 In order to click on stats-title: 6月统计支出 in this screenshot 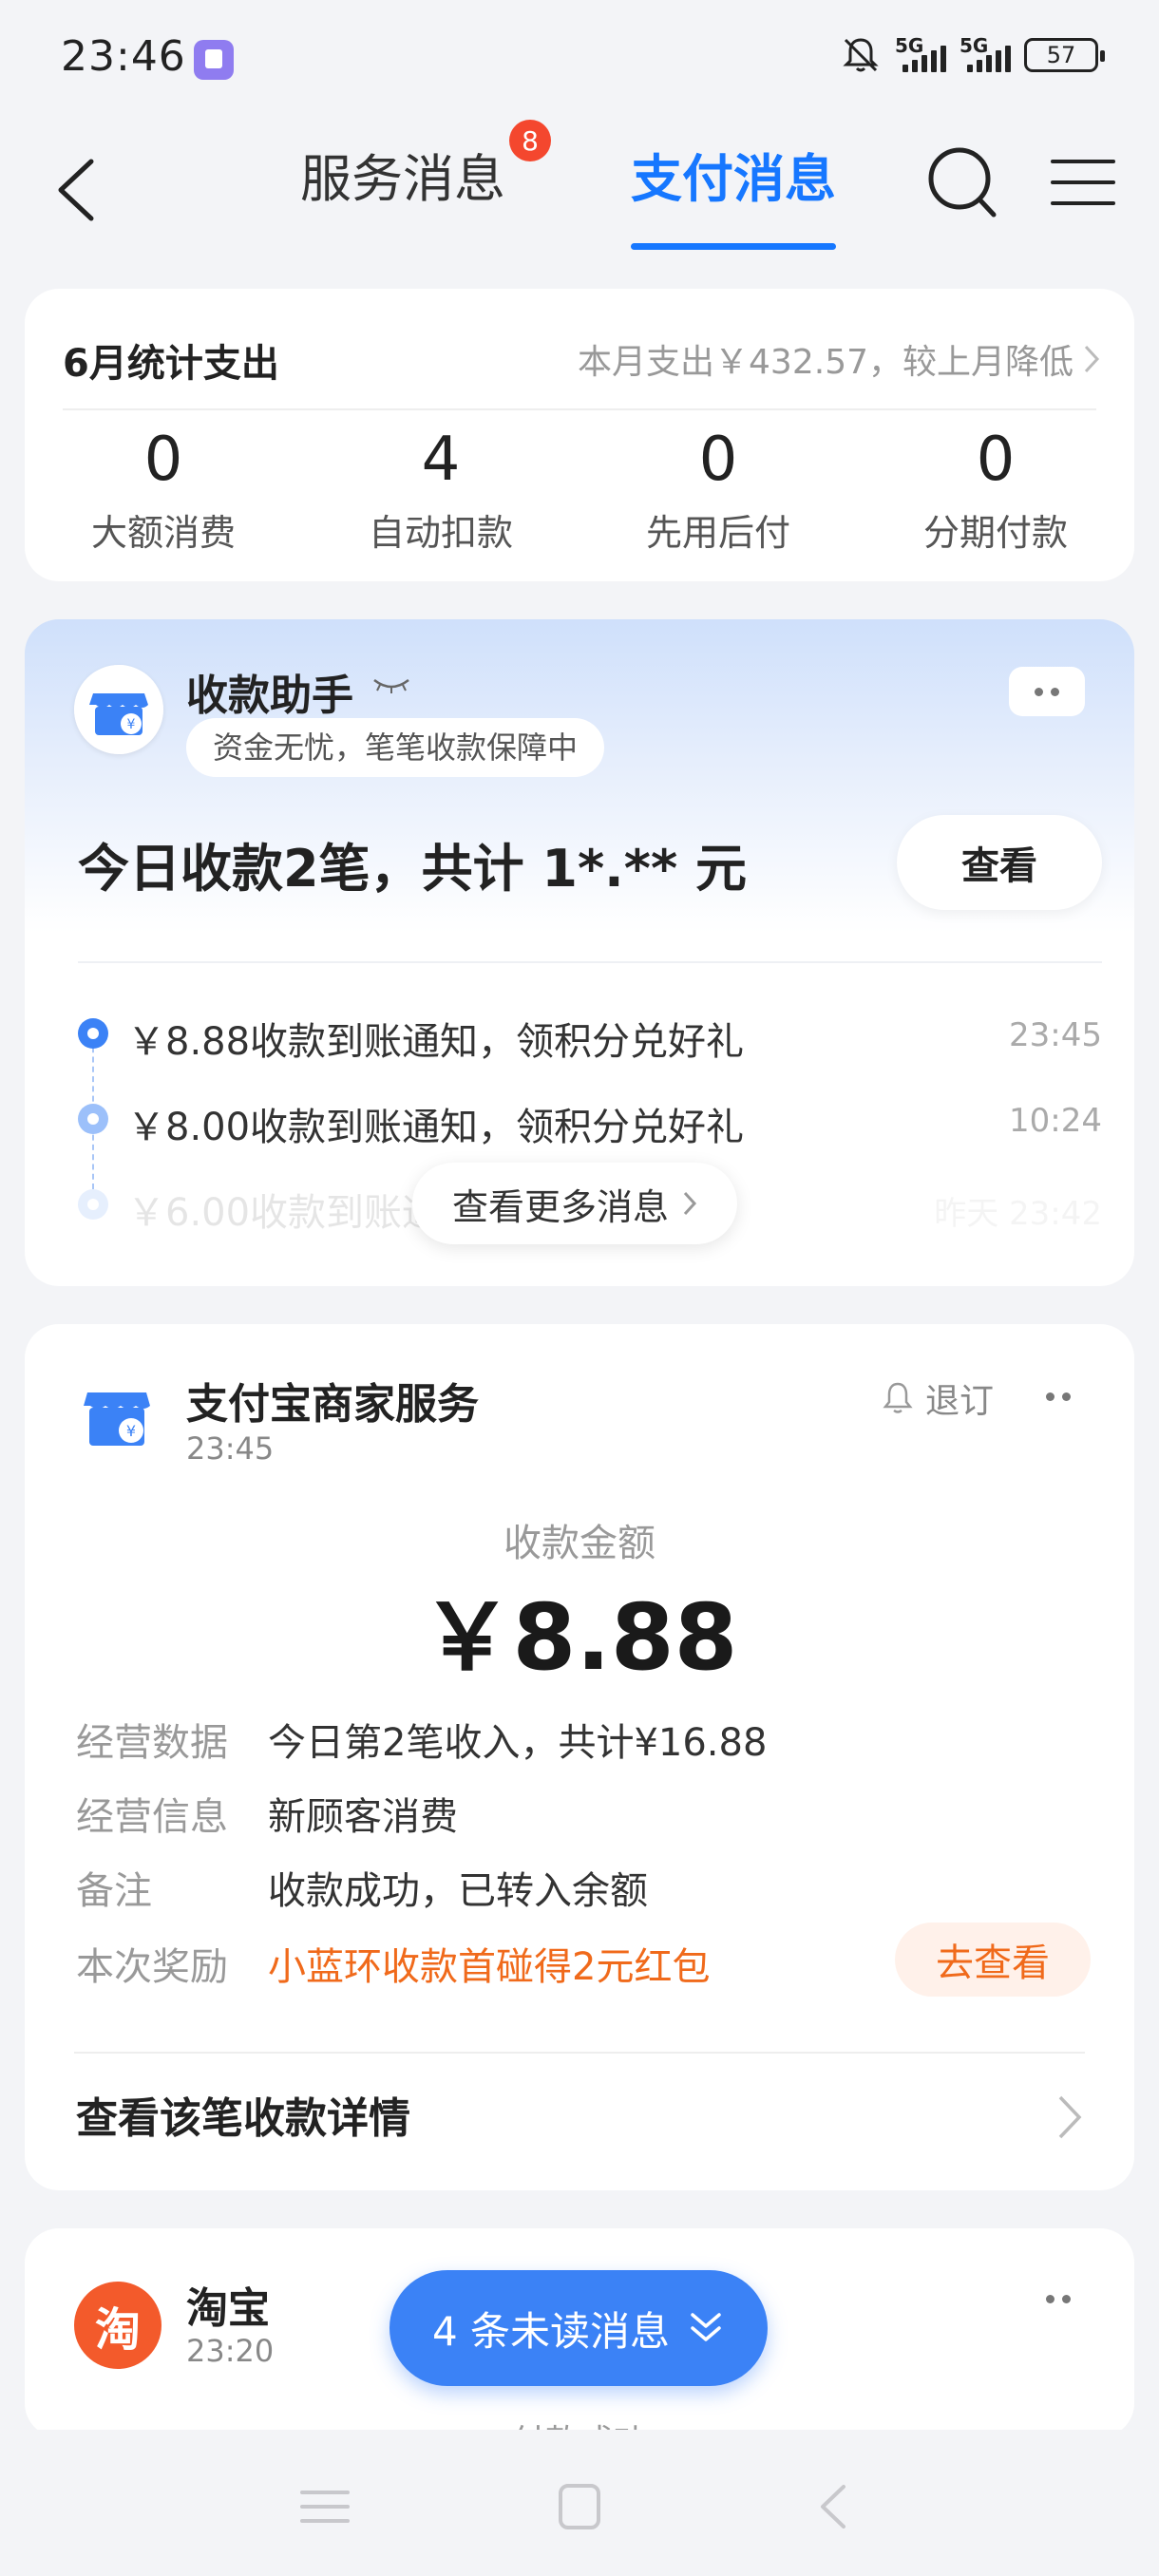, I will do `click(171, 364)`.